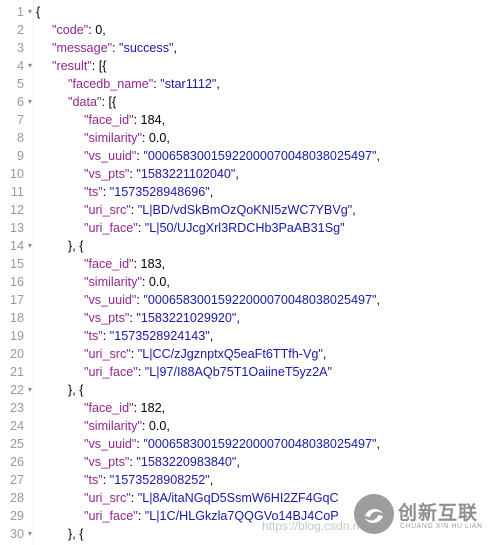  I want to click on code-line: 2 "code": 0,, so click(245, 30).